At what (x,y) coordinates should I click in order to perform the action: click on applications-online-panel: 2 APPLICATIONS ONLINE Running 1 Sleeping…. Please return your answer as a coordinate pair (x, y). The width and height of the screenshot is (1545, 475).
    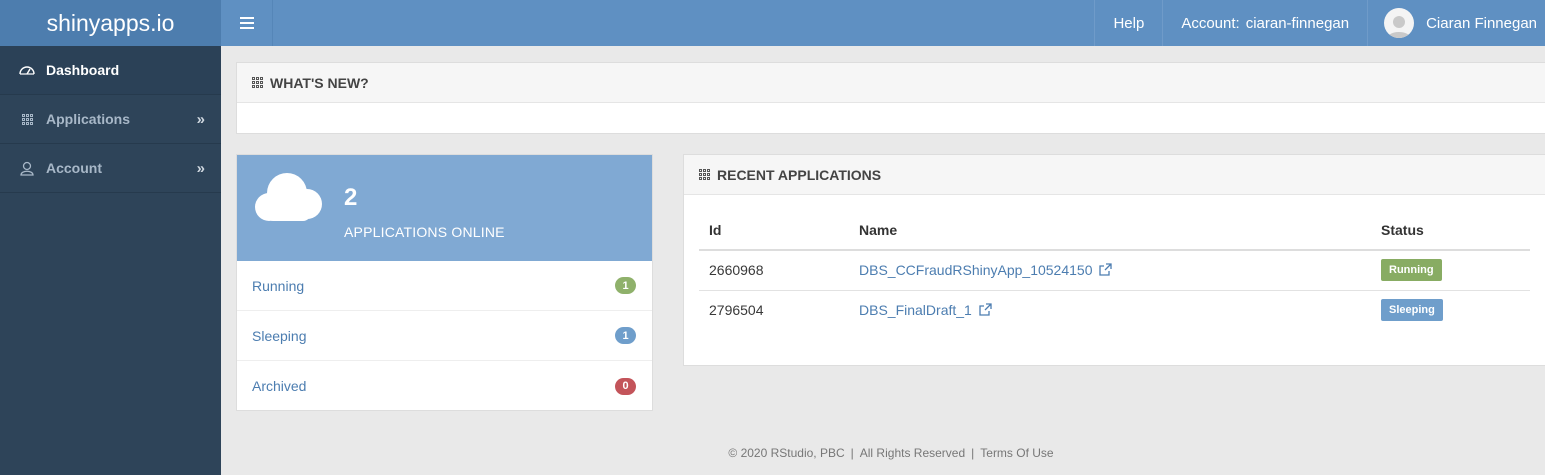
    Looking at the image, I should click on (444, 282).